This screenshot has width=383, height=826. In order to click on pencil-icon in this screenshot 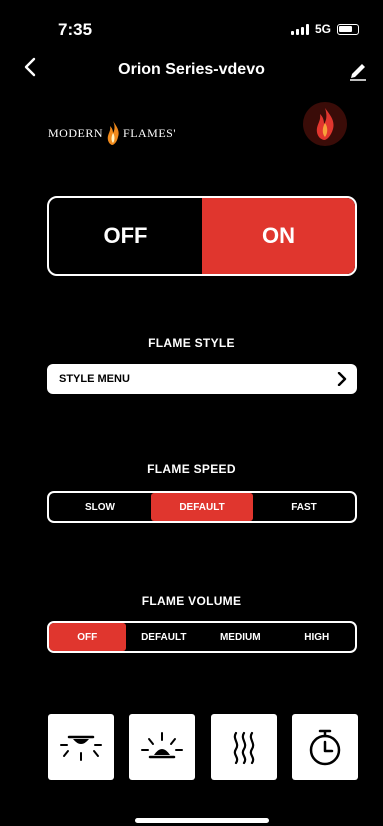, I will do `click(358, 72)`.